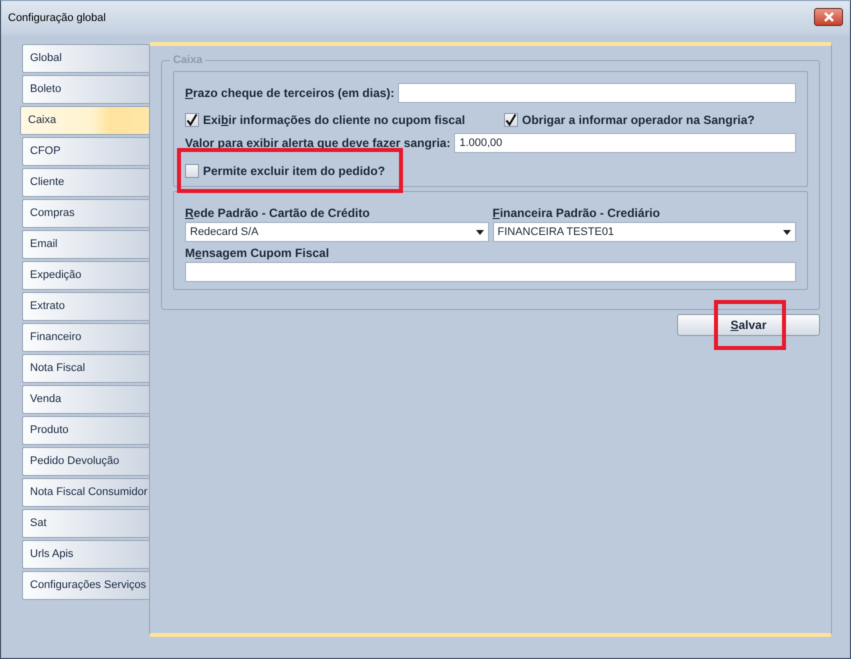 This screenshot has height=659, width=851. I want to click on field-label: Prazo cheque de terceiros (em dias):, so click(289, 93).